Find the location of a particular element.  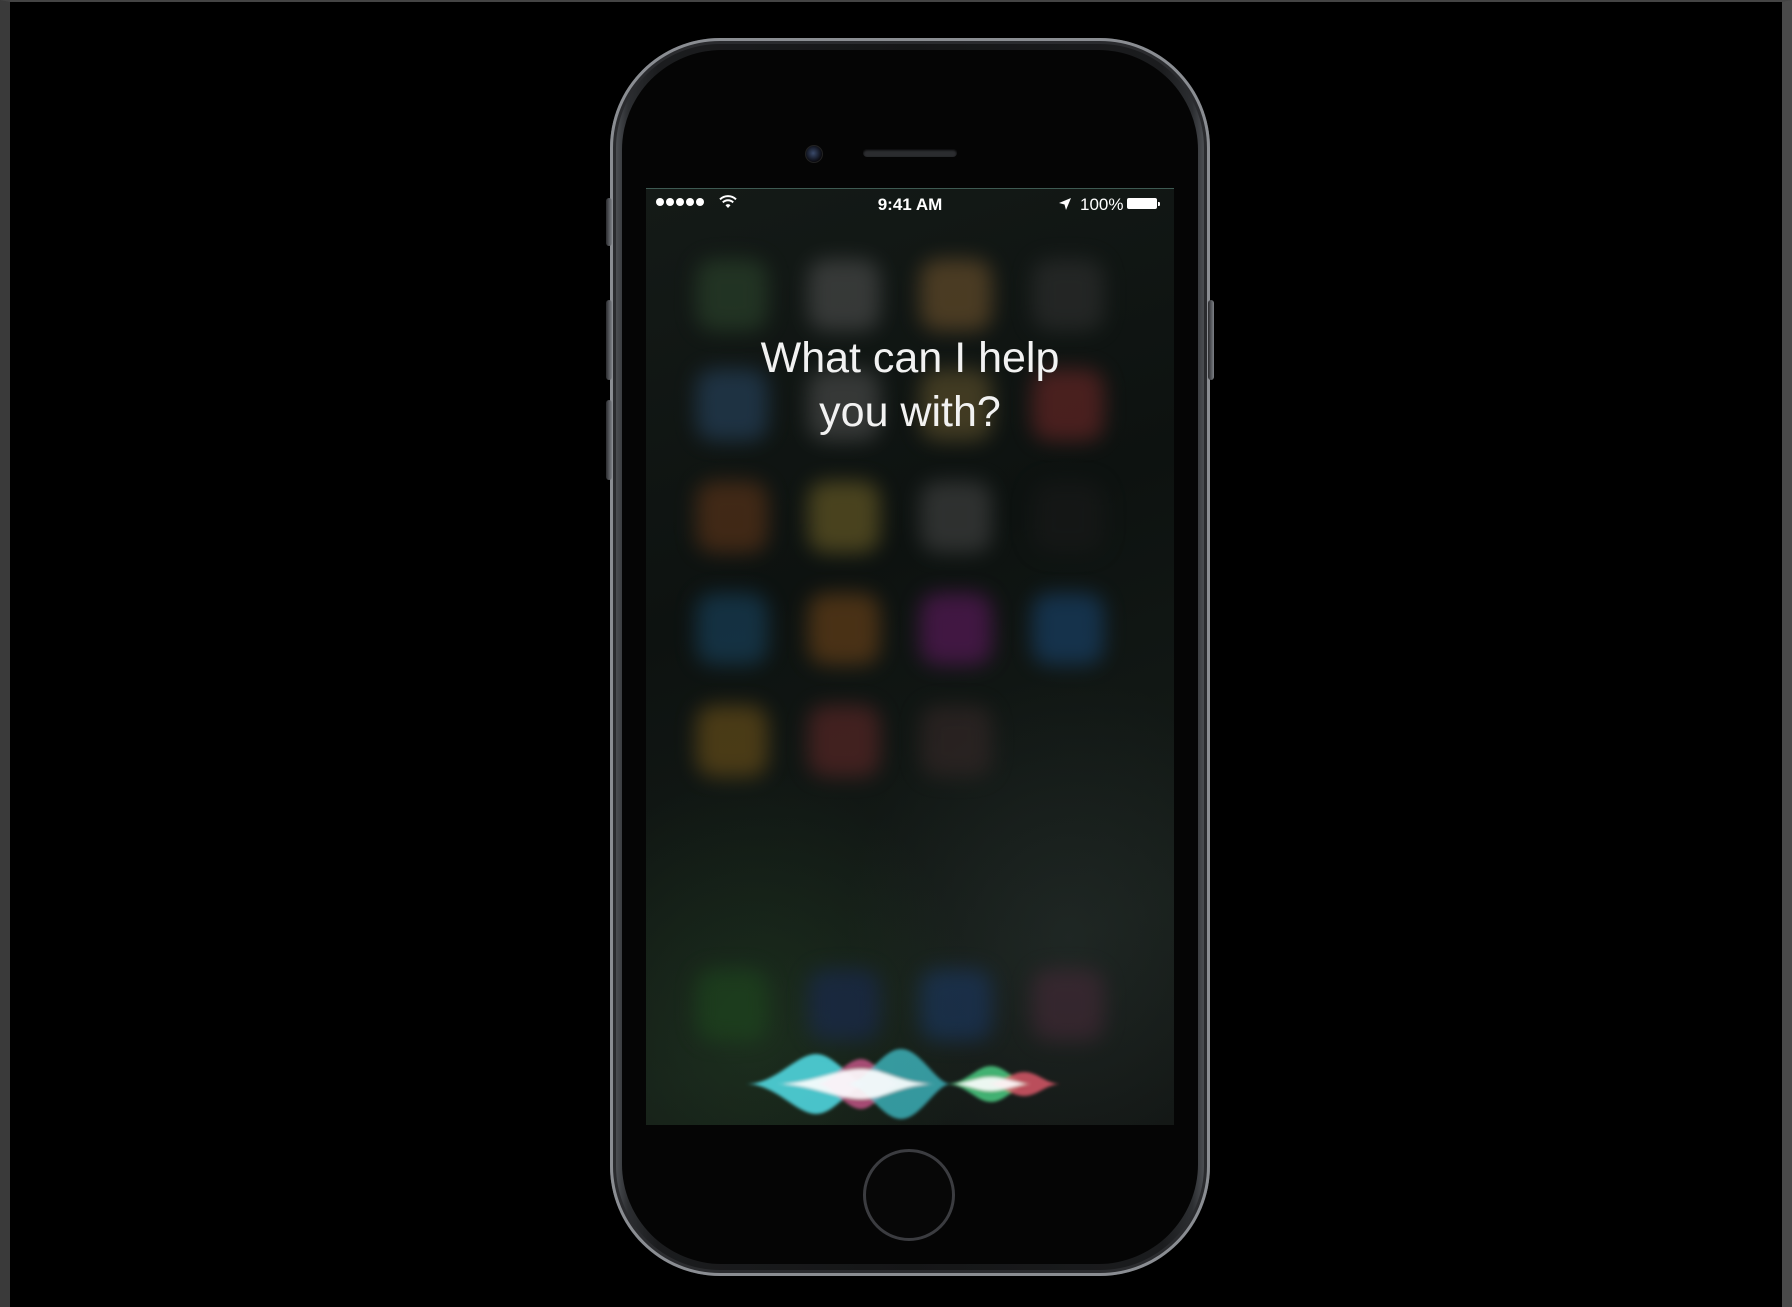

battery-percentage: 100% is located at coordinates (1102, 204).